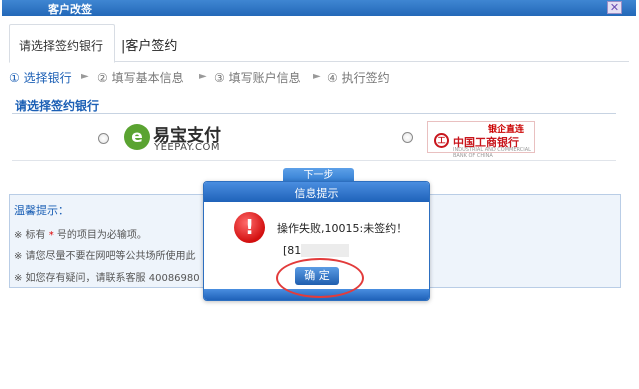  What do you see at coordinates (30, 235) in the screenshot?
I see `tip-line-1-prefix: ※ 标有` at bounding box center [30, 235].